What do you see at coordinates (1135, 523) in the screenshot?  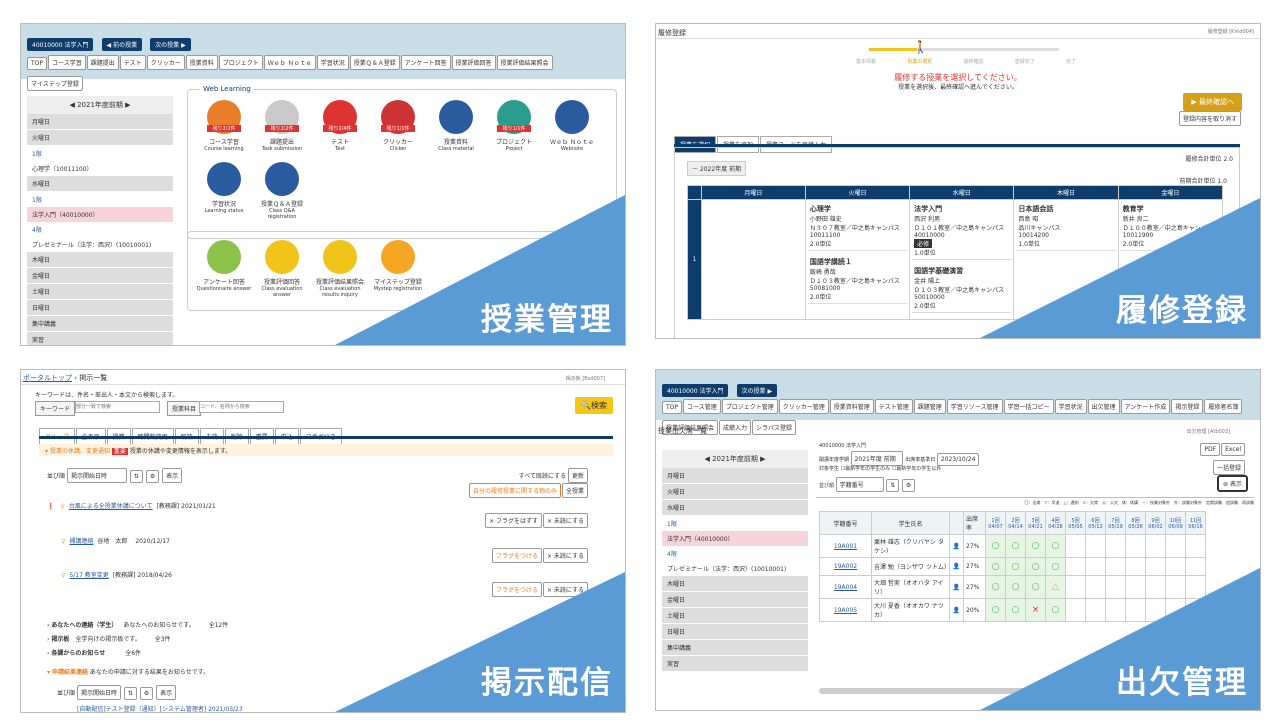 I see `col-date: 8回 05/26` at bounding box center [1135, 523].